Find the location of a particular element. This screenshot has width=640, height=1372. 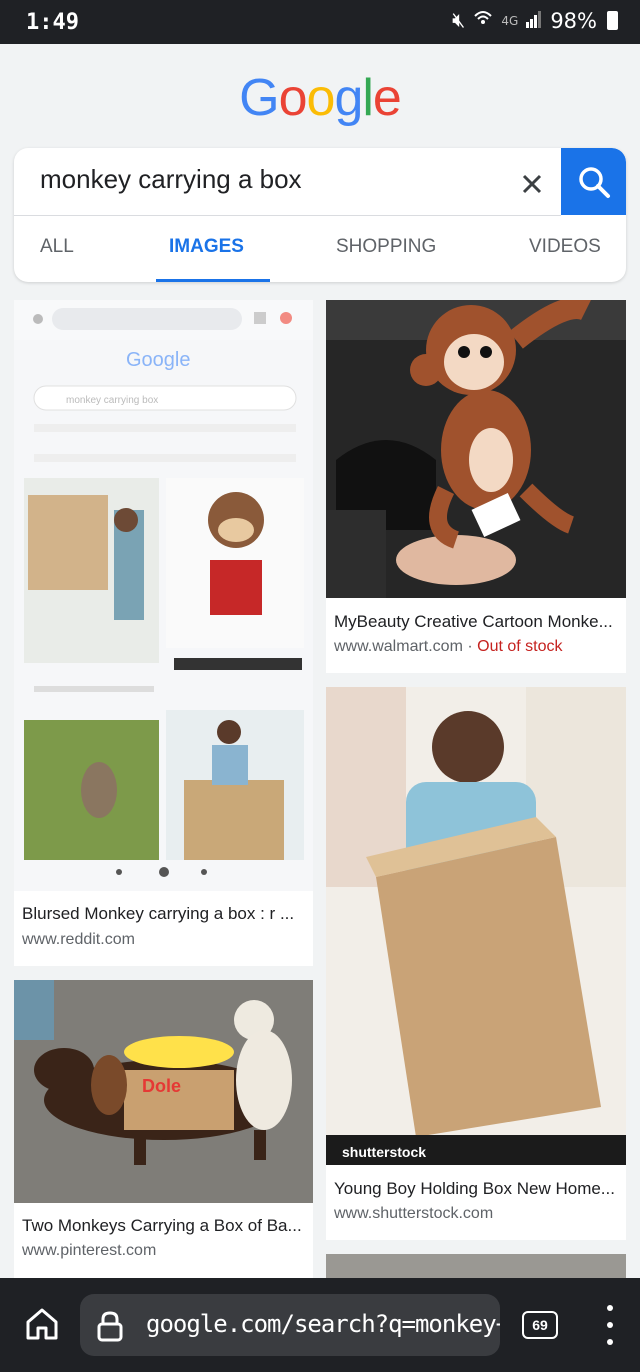

search-button is located at coordinates (593, 181).